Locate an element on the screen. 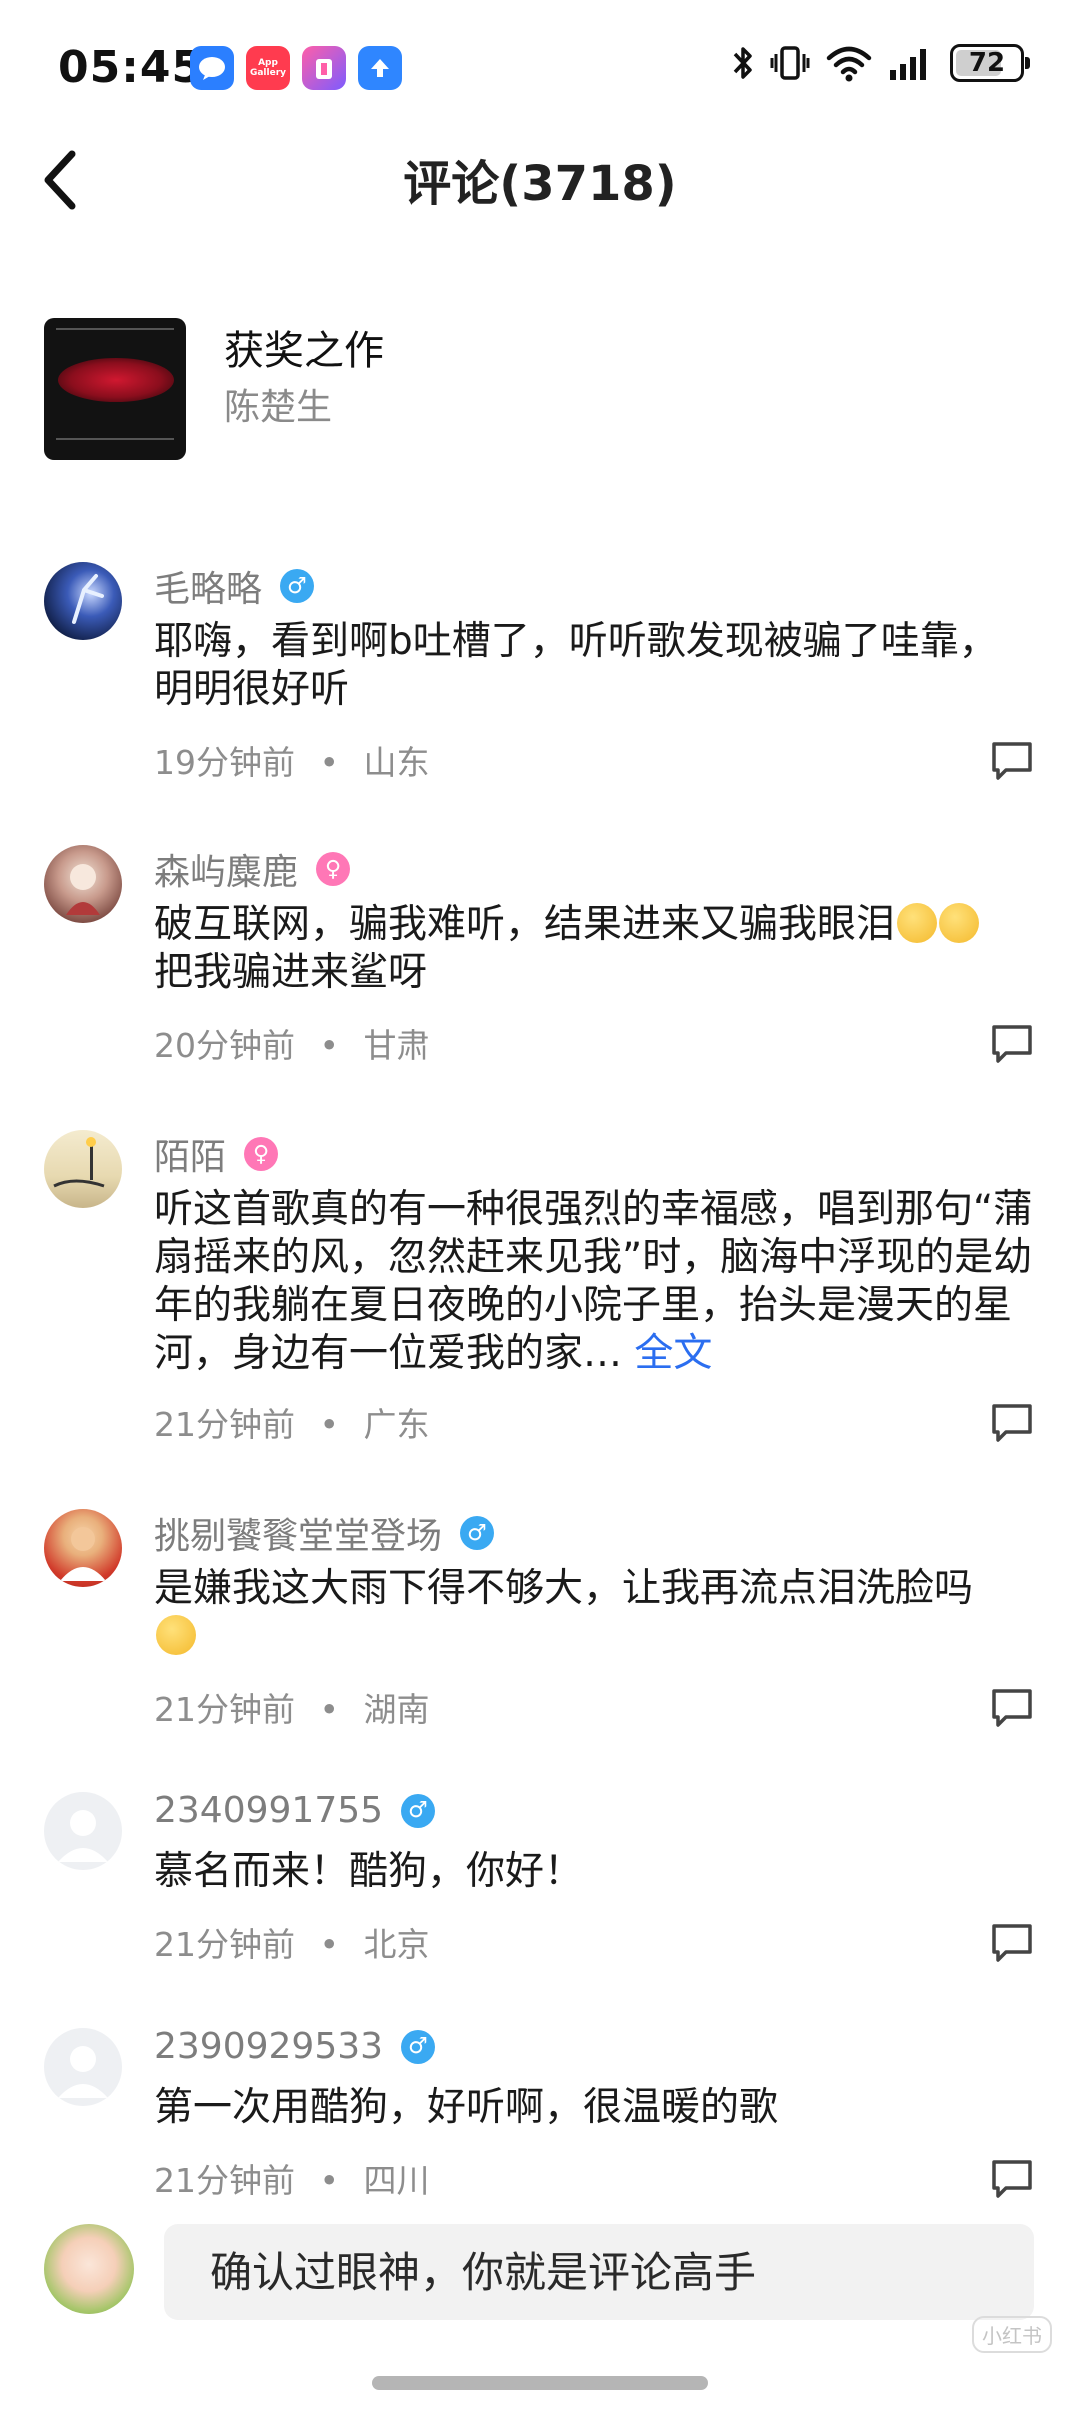  status-bar: 05:45 App Gallery 72 is located at coordinates (540, 70).